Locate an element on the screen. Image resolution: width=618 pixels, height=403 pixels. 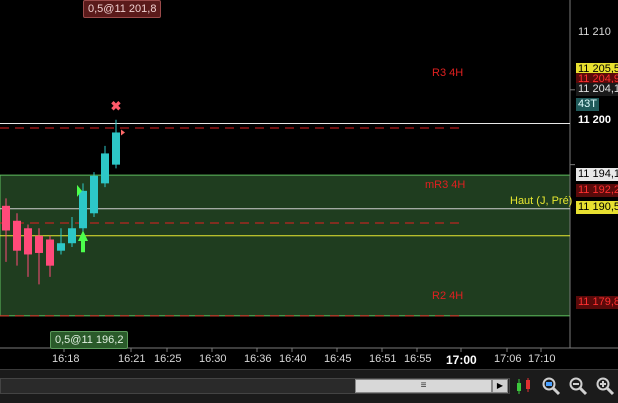
level-label-haut: Haut (J, Pré) is located at coordinates (541, 201).